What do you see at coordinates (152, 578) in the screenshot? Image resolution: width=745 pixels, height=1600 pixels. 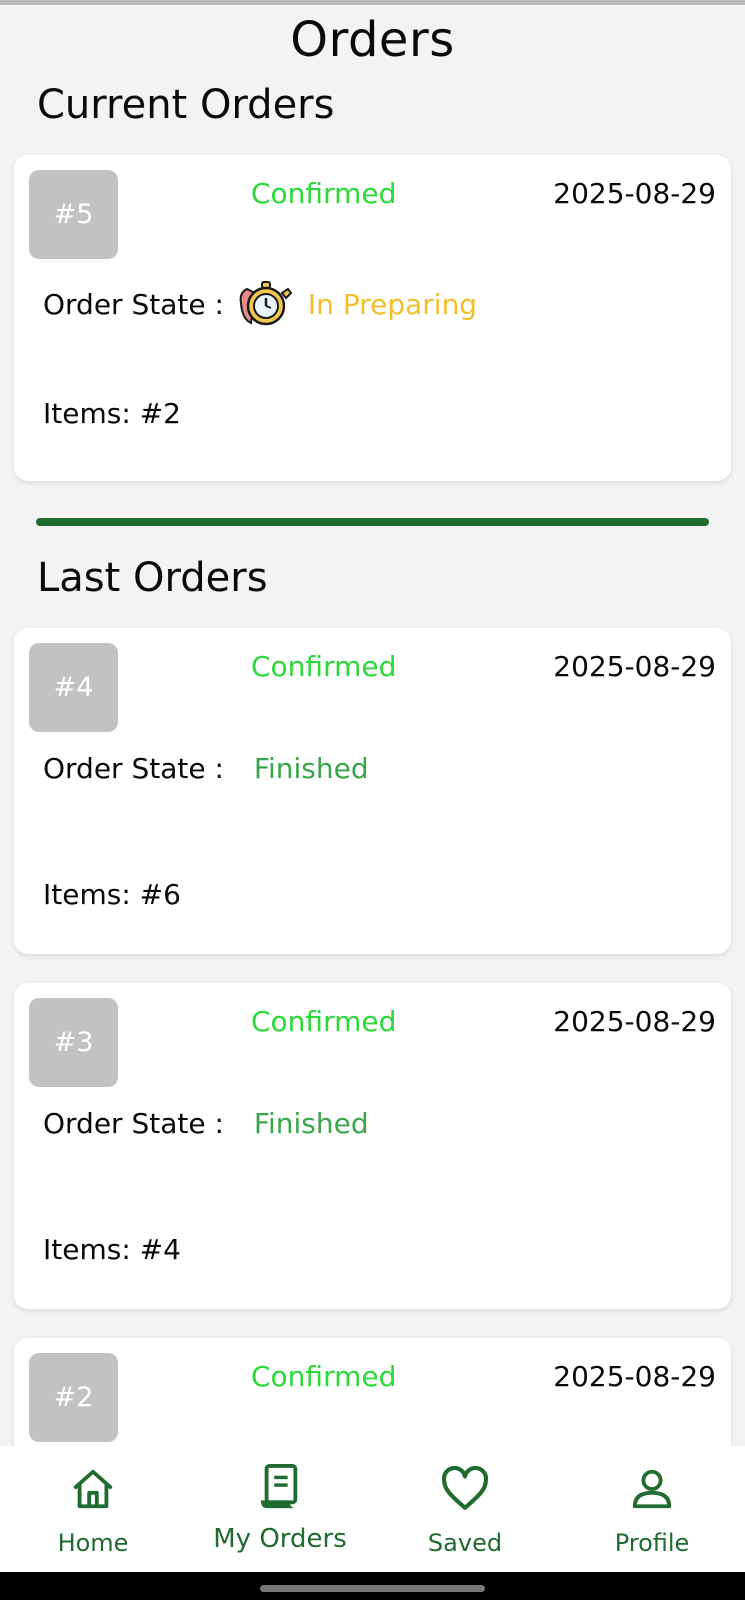 I see `last-orders-title: Last Orders` at bounding box center [152, 578].